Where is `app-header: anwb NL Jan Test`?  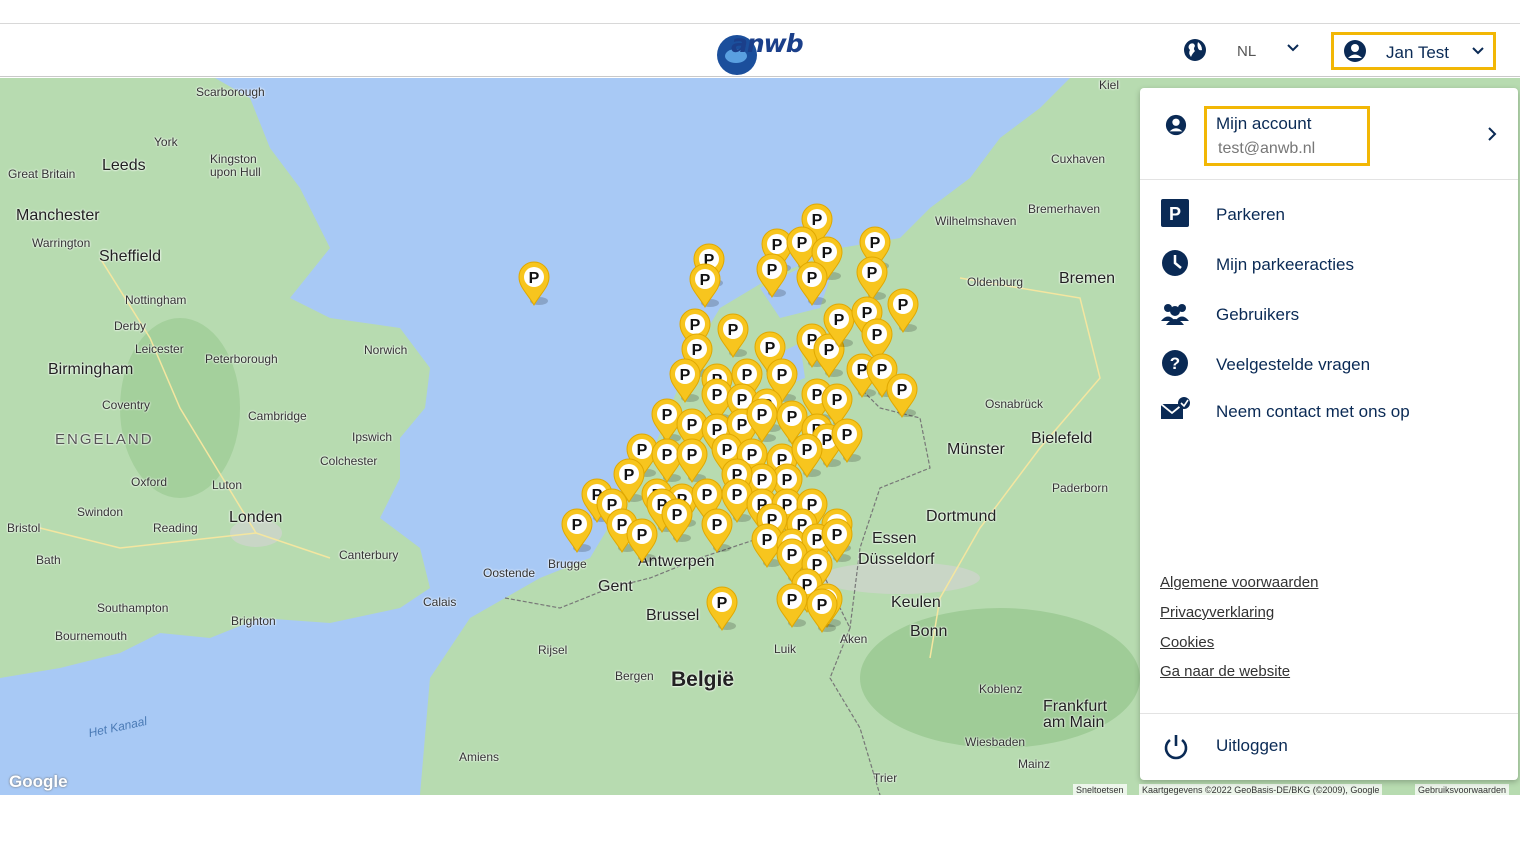
app-header: anwb NL Jan Test is located at coordinates (760, 51).